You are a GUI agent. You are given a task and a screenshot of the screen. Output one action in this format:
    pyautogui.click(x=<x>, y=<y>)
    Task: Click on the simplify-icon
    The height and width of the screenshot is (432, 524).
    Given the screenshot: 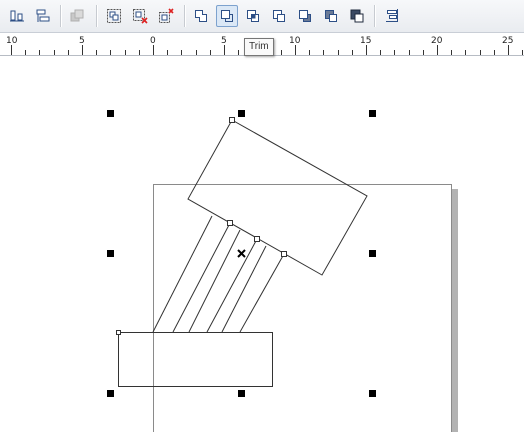 What is the action you would take?
    pyautogui.click(x=279, y=16)
    